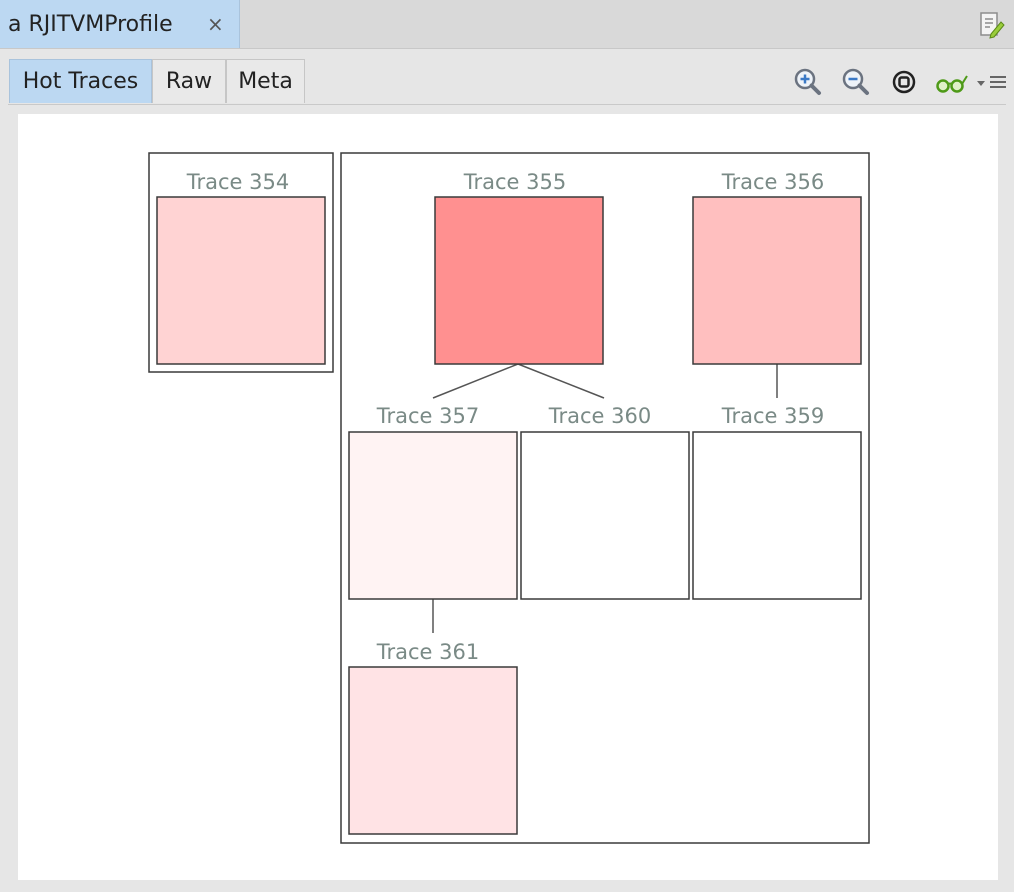 The height and width of the screenshot is (892, 1014). What do you see at coordinates (237, 182) in the screenshot?
I see `trace-label: Trace 354` at bounding box center [237, 182].